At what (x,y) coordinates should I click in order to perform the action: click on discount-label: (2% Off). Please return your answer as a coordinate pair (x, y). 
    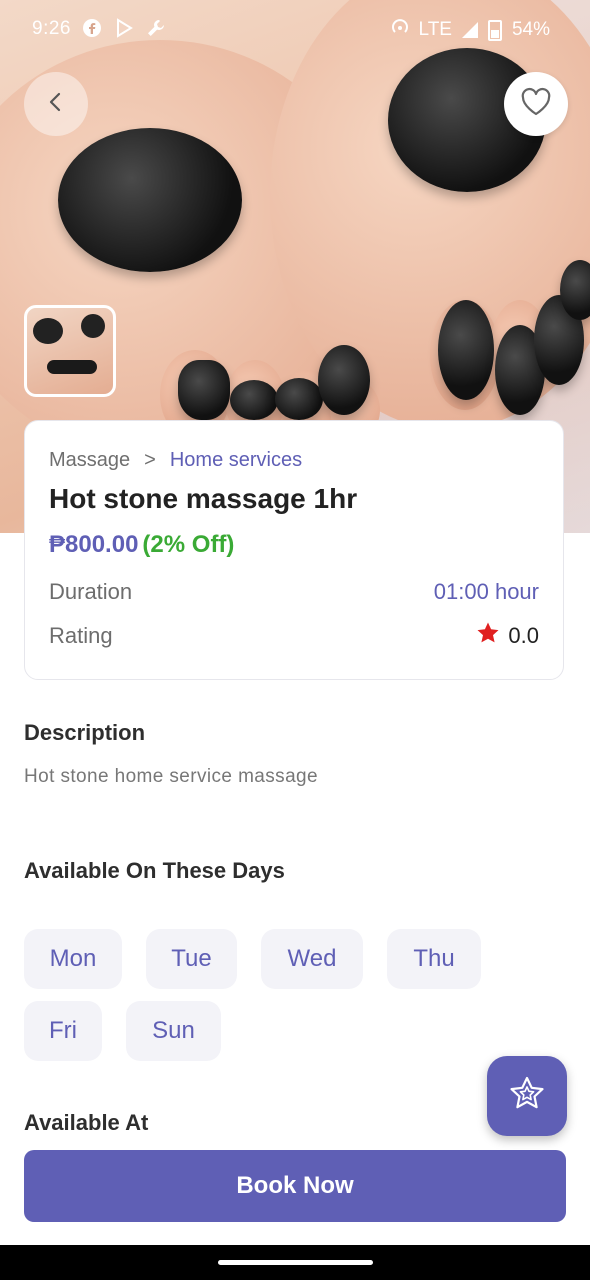
    Looking at the image, I should click on (188, 544).